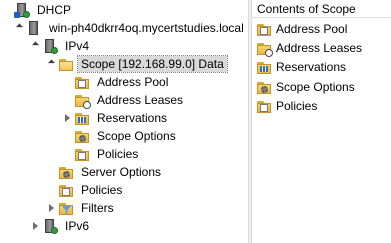  I want to click on tree-node-scope-options: Scope Options, so click(120, 136).